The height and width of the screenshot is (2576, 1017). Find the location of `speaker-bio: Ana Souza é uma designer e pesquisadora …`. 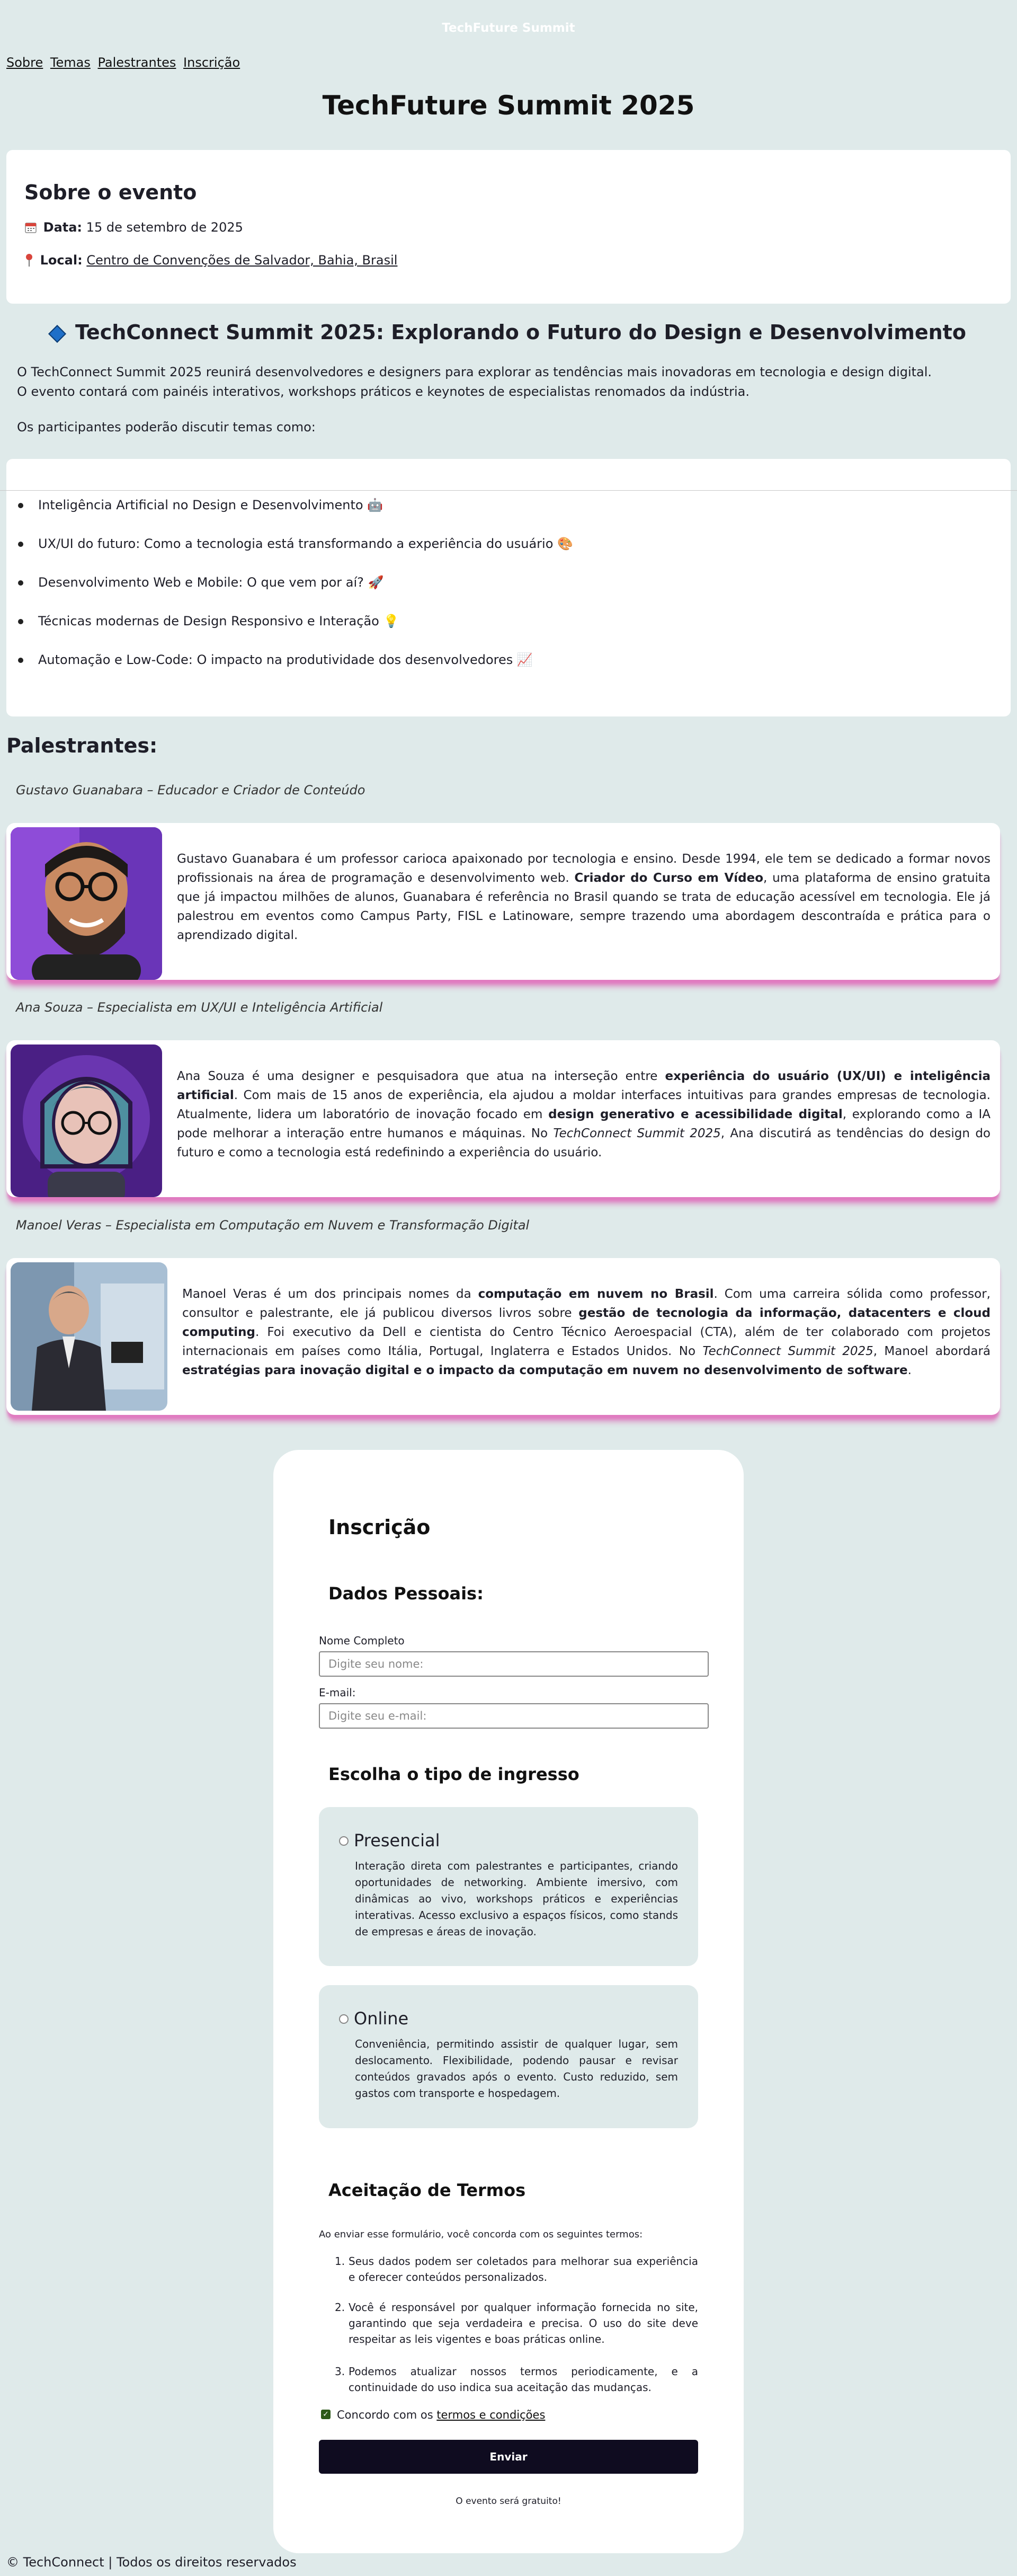

speaker-bio: Ana Souza é uma designer e pesquisadora … is located at coordinates (584, 1114).